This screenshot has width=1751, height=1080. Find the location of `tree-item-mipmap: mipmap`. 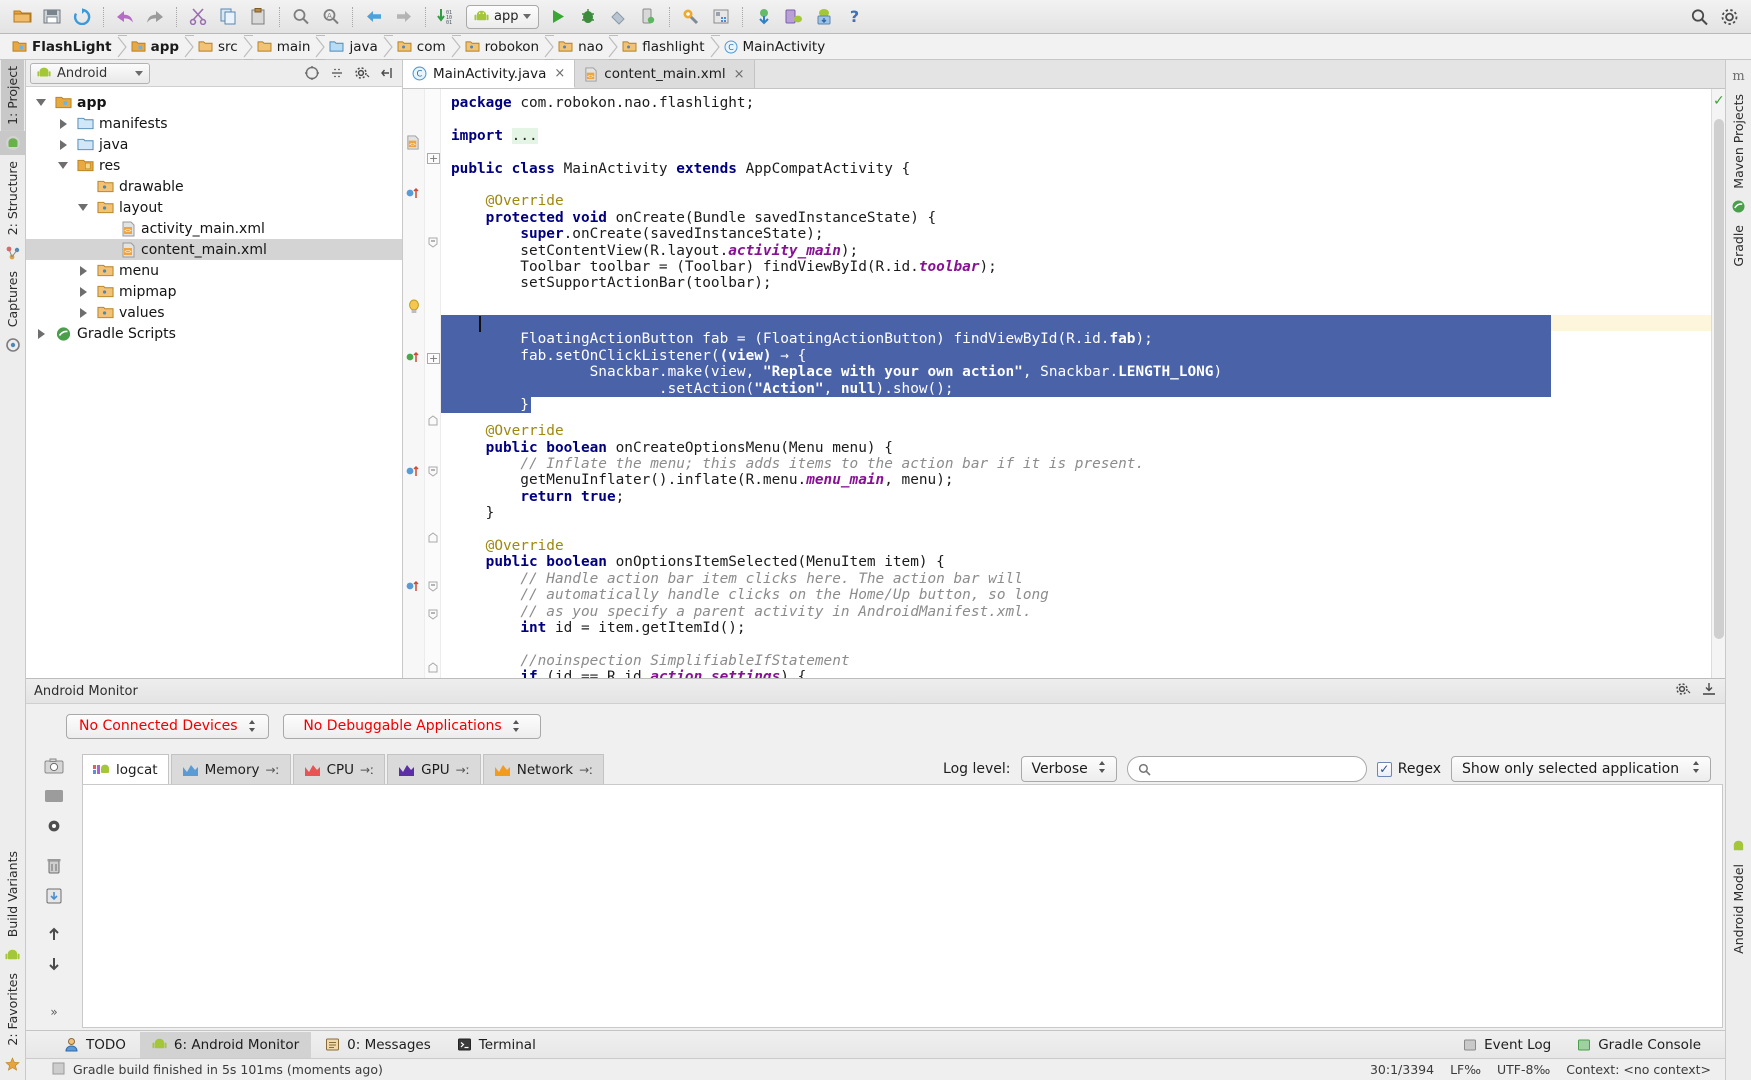

tree-item-mipmap: mipmap is located at coordinates (214, 291).